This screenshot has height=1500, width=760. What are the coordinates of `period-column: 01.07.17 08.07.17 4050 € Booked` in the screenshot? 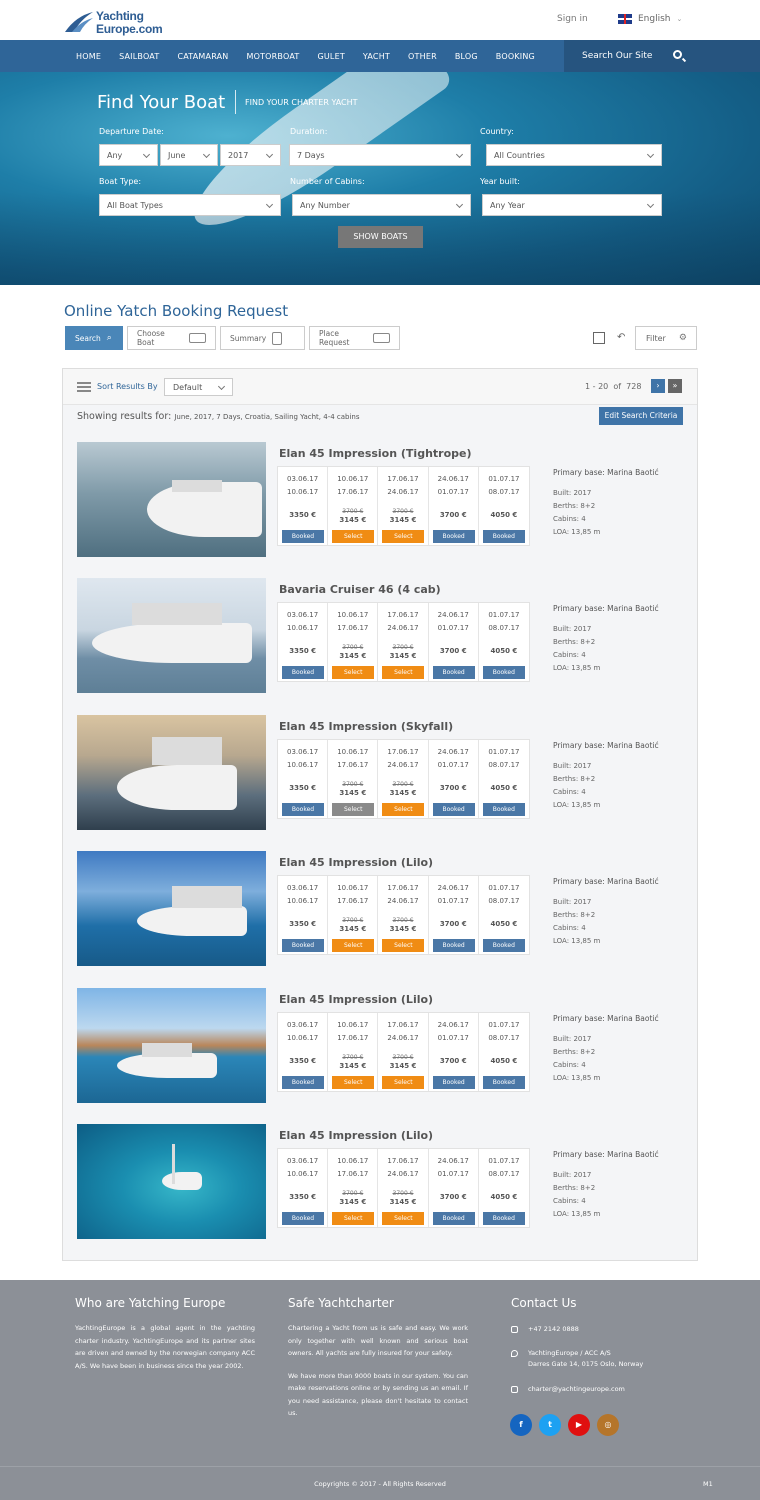 It's located at (504, 1052).